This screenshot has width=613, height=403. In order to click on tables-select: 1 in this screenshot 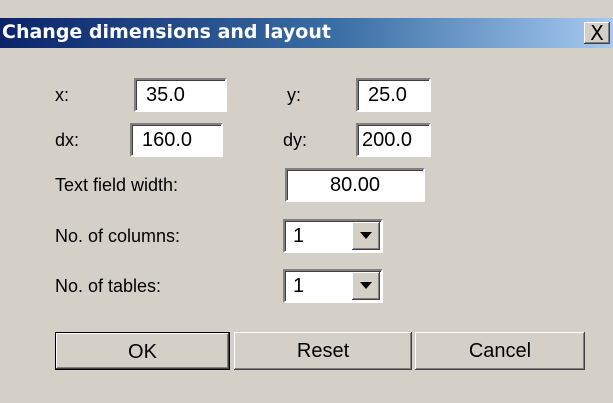, I will do `click(333, 286)`.